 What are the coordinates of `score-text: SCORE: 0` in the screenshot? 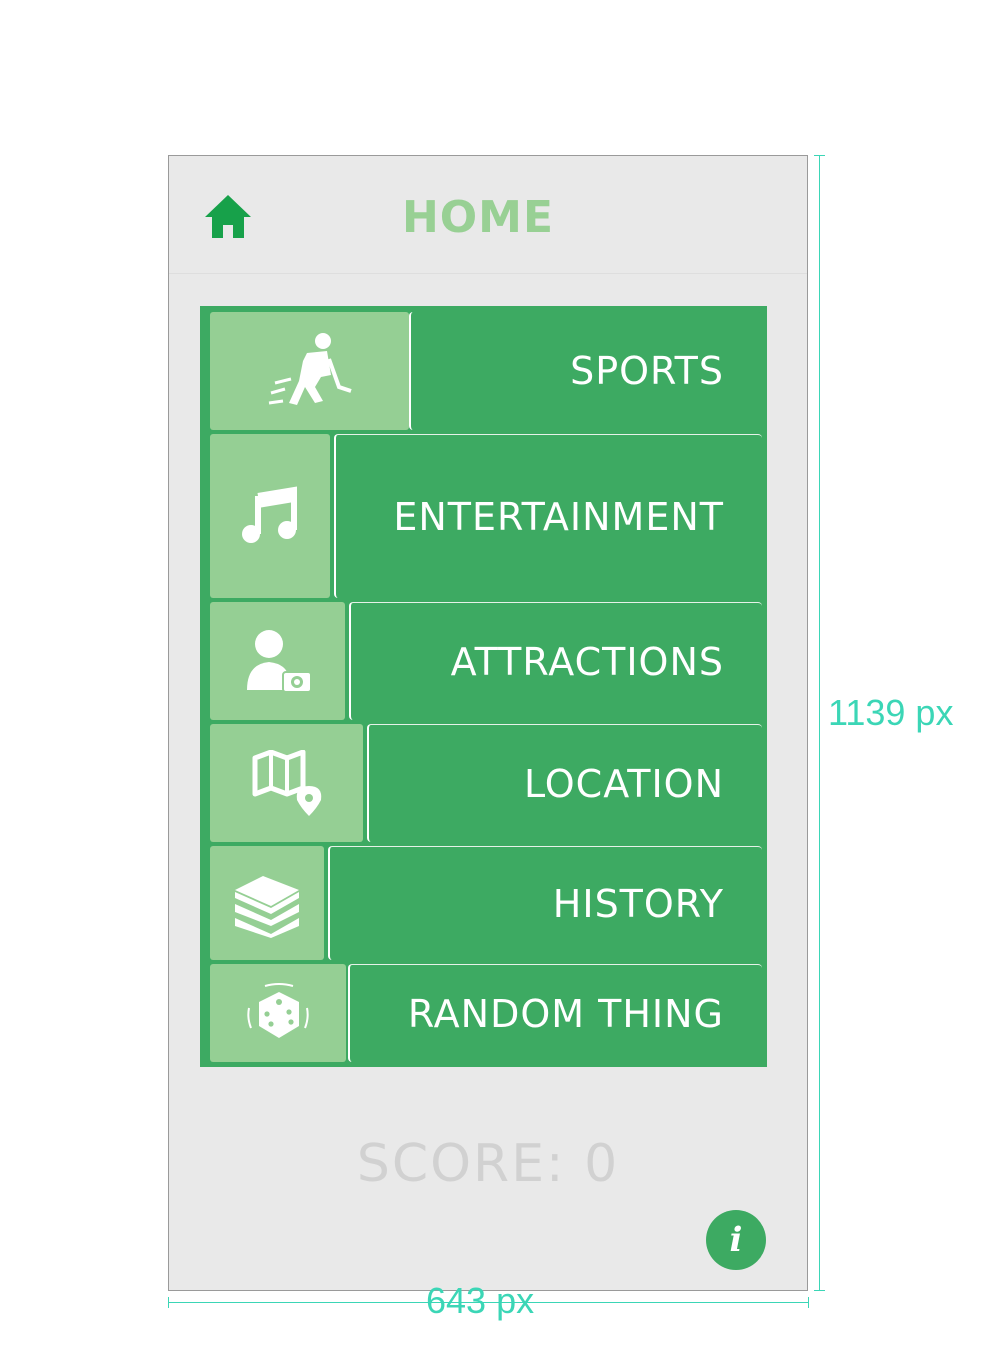 It's located at (488, 1164).